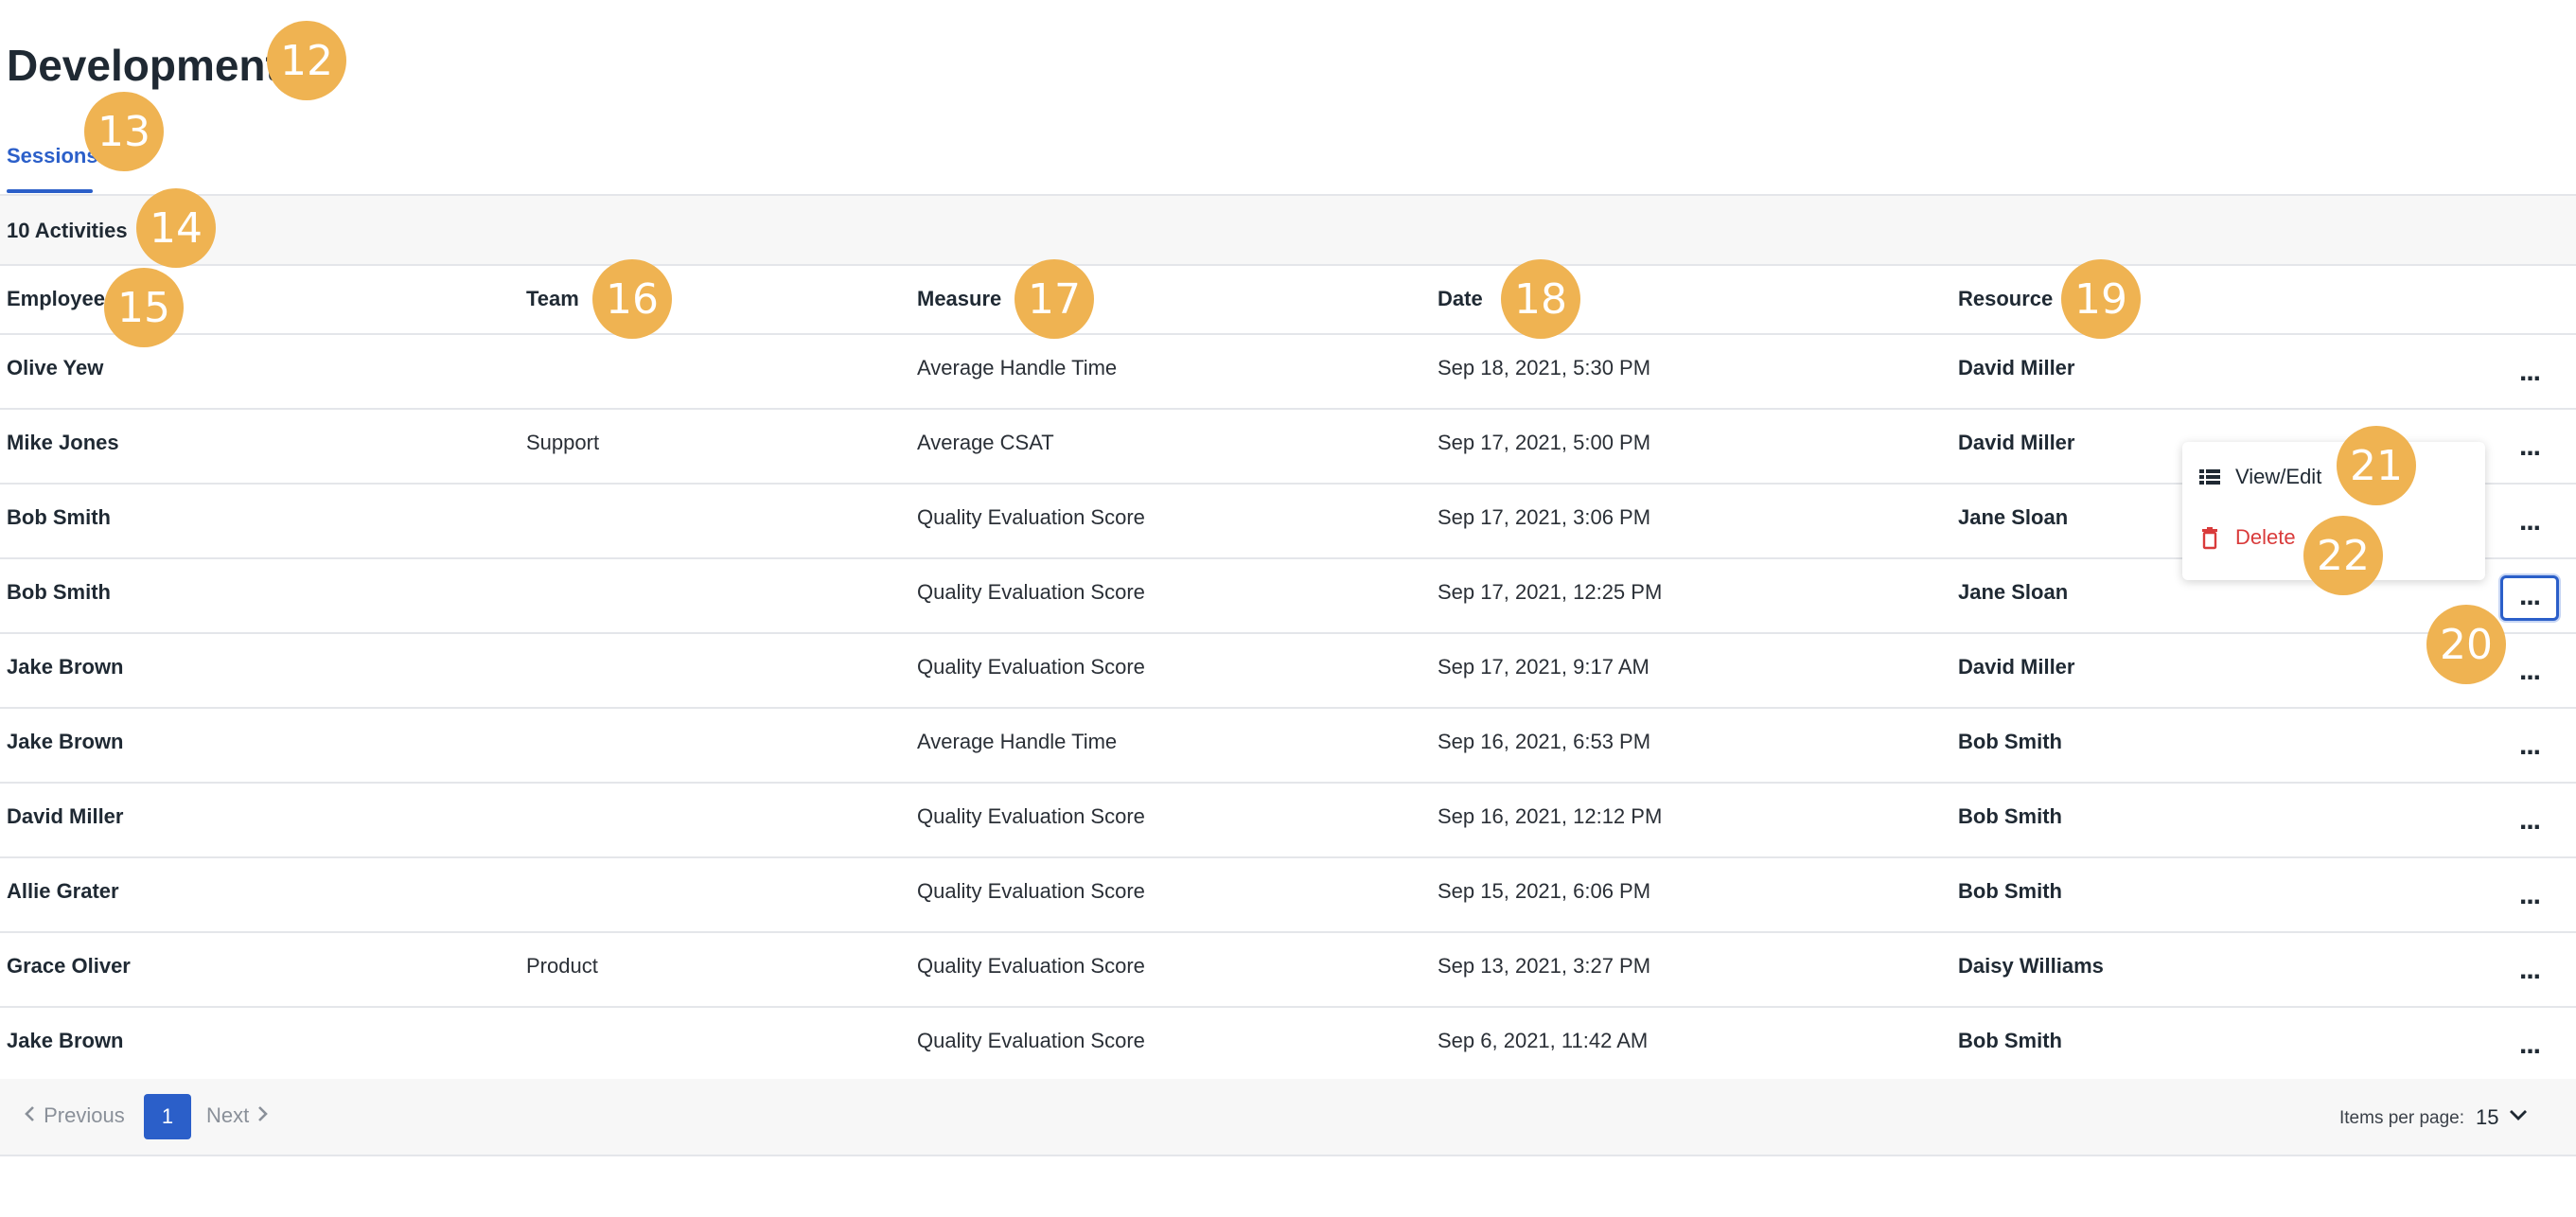  I want to click on items-per-page-value: 15, so click(2487, 1117).